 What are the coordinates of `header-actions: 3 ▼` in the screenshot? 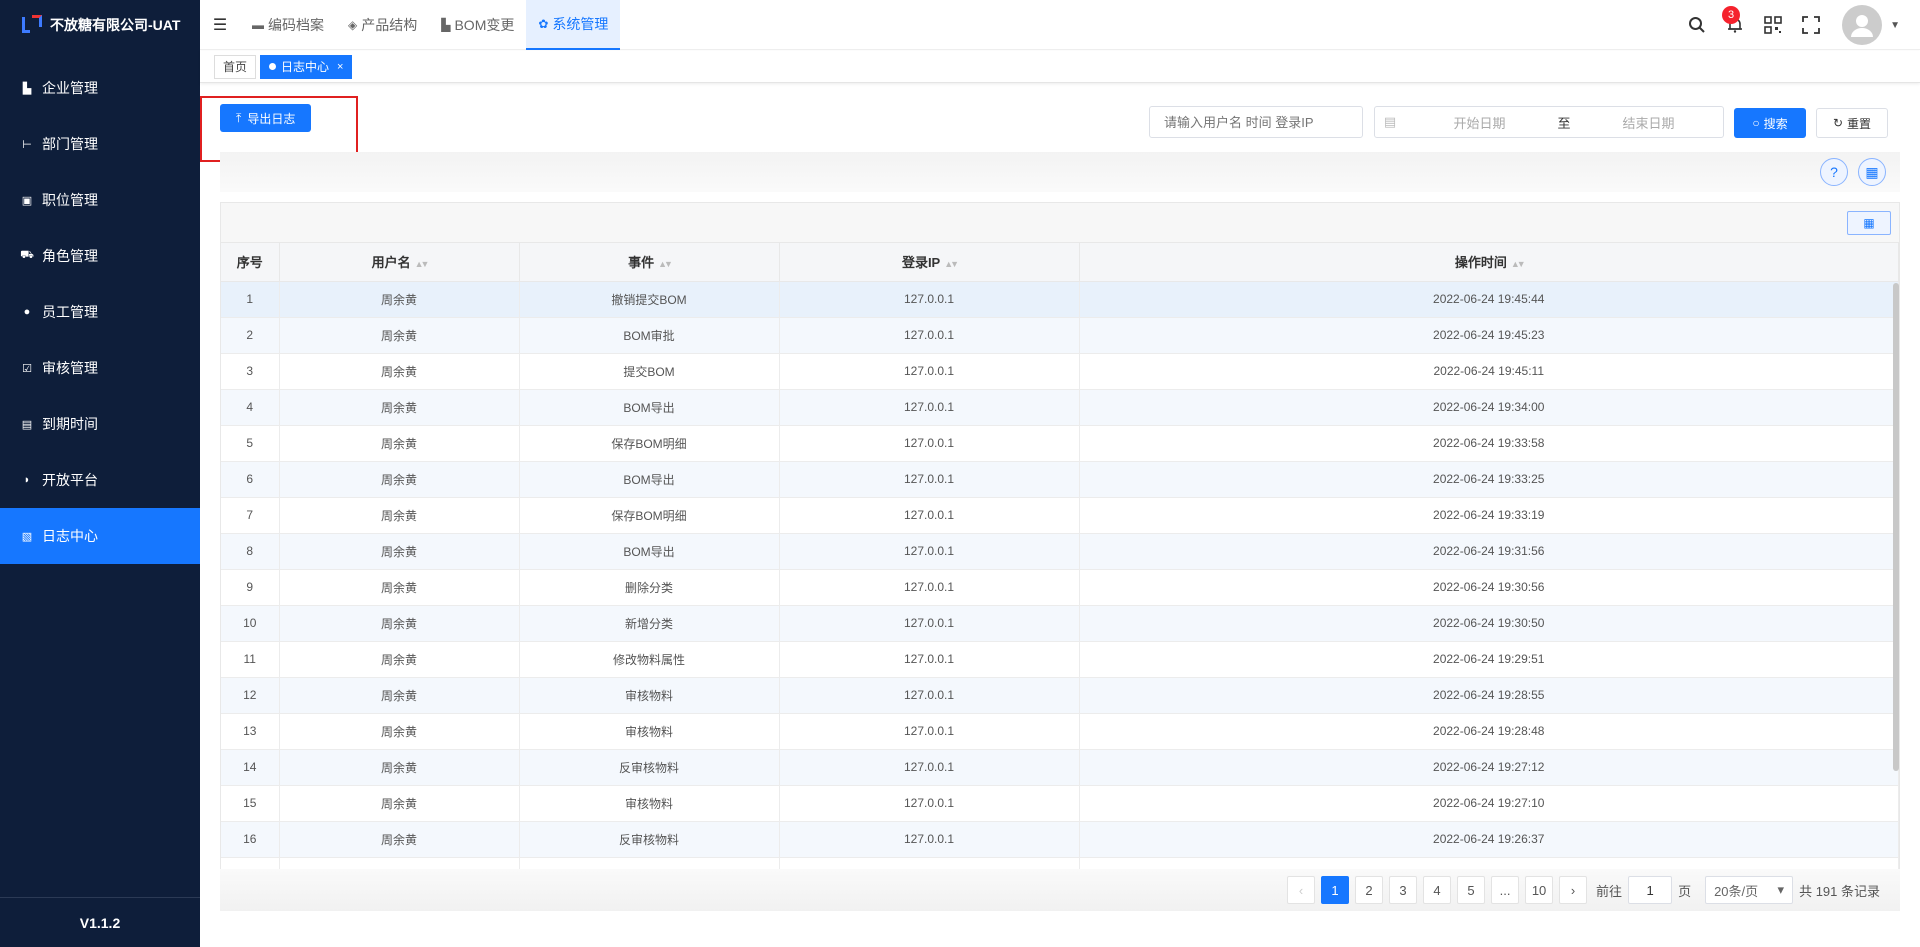 It's located at (1789, 25).